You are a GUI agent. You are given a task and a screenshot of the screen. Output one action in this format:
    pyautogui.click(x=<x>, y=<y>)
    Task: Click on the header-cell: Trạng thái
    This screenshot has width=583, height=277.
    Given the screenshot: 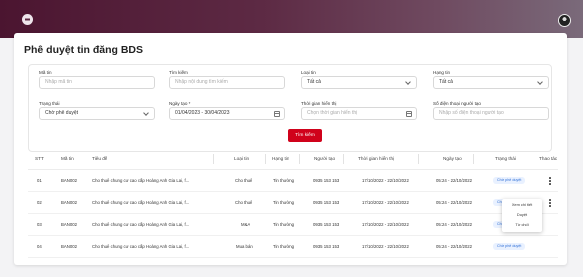 What is the action you would take?
    pyautogui.click(x=505, y=158)
    